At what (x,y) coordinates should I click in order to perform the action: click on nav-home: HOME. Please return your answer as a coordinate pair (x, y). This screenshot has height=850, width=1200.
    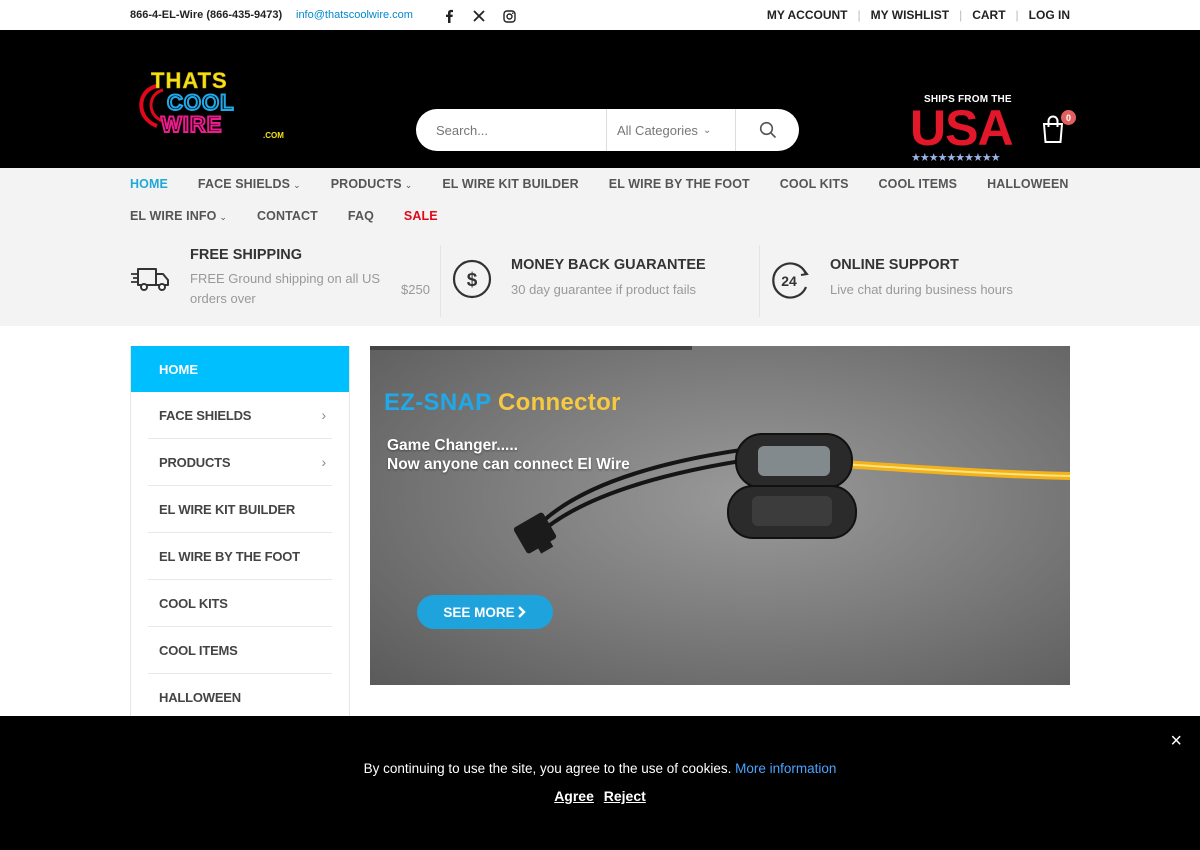
    Looking at the image, I should click on (149, 184).